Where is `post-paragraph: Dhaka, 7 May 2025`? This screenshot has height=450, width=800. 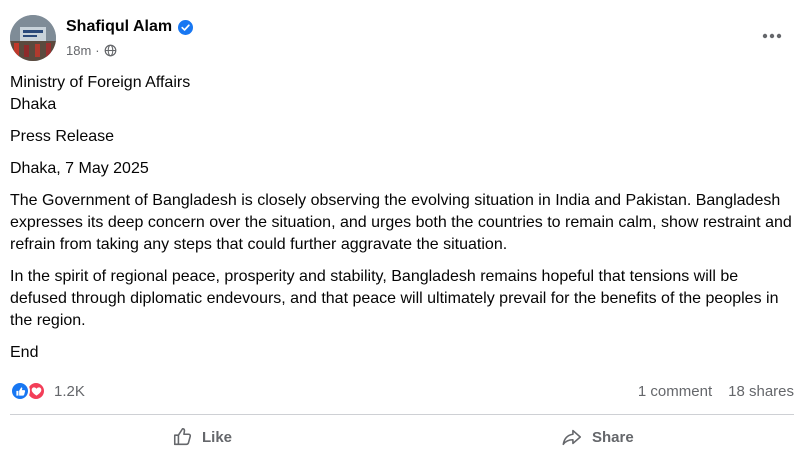
post-paragraph: Dhaka, 7 May 2025 is located at coordinates (79, 168).